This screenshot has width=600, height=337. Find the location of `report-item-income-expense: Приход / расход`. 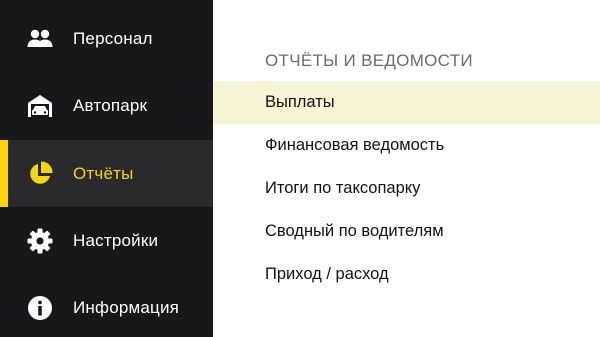

report-item-income-expense: Приход / расход is located at coordinates (406, 274).